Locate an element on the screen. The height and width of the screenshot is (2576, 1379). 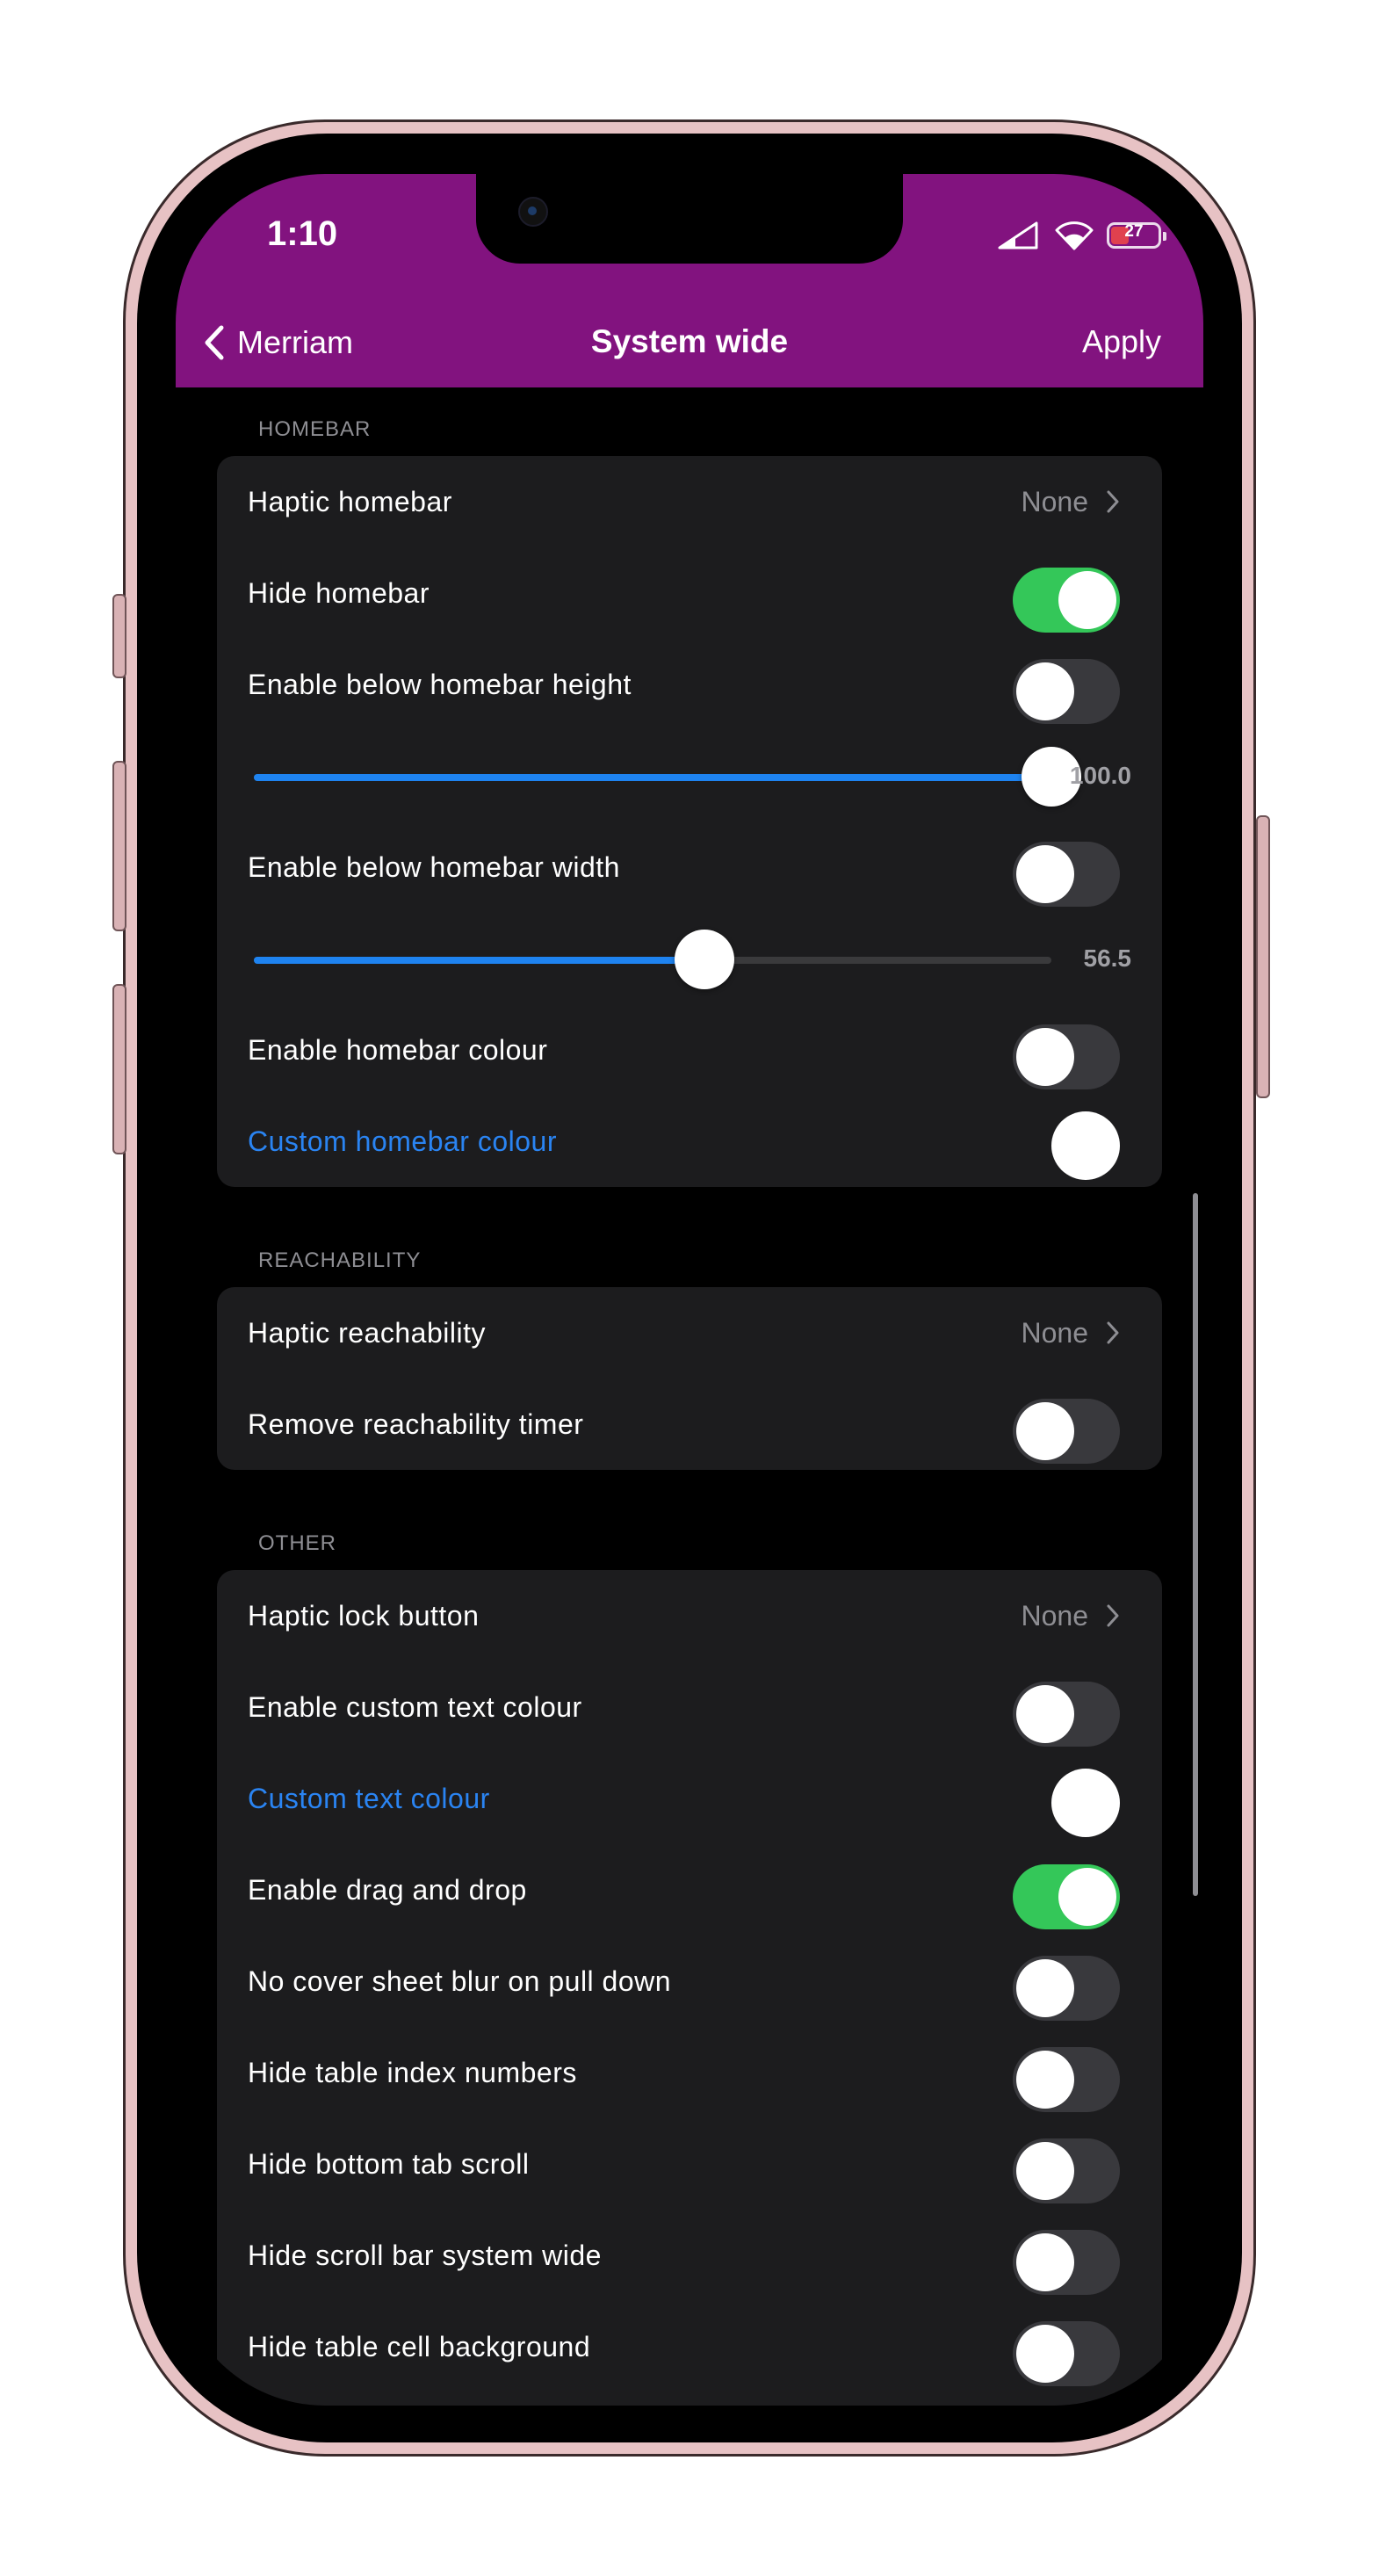
row-label: Remove reachability timer is located at coordinates (416, 1424).